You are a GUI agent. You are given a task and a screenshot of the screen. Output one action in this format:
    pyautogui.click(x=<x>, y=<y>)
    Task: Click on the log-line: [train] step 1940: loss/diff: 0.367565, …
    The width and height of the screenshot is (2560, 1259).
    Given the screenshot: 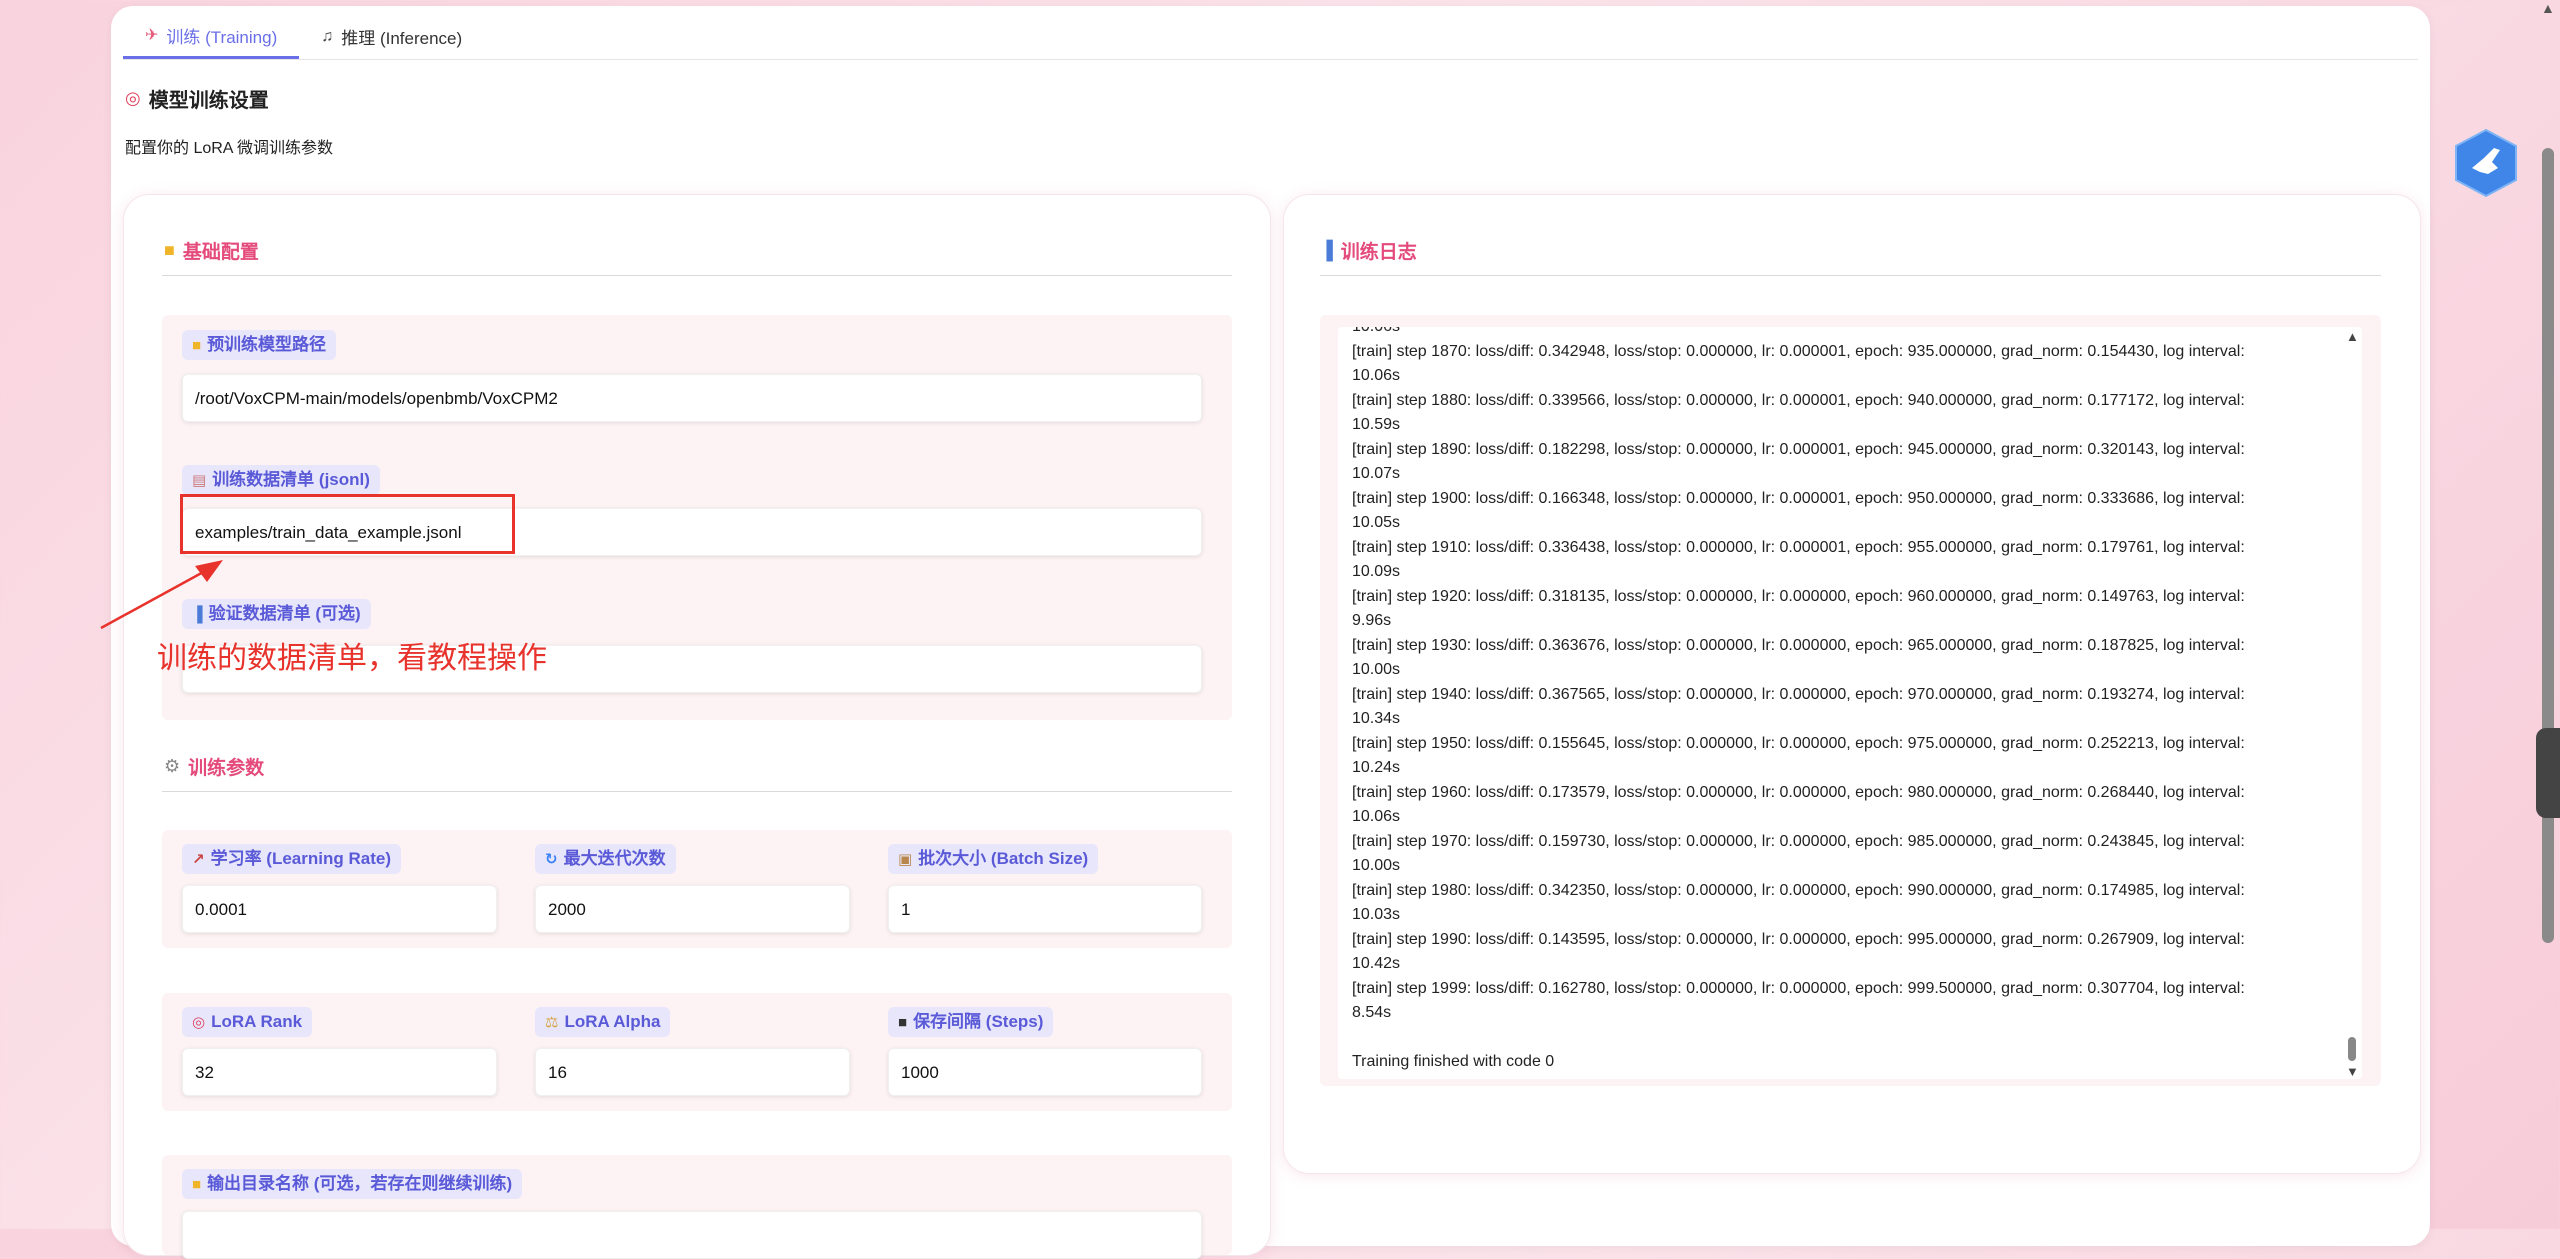 What is the action you would take?
    pyautogui.click(x=1798, y=694)
    